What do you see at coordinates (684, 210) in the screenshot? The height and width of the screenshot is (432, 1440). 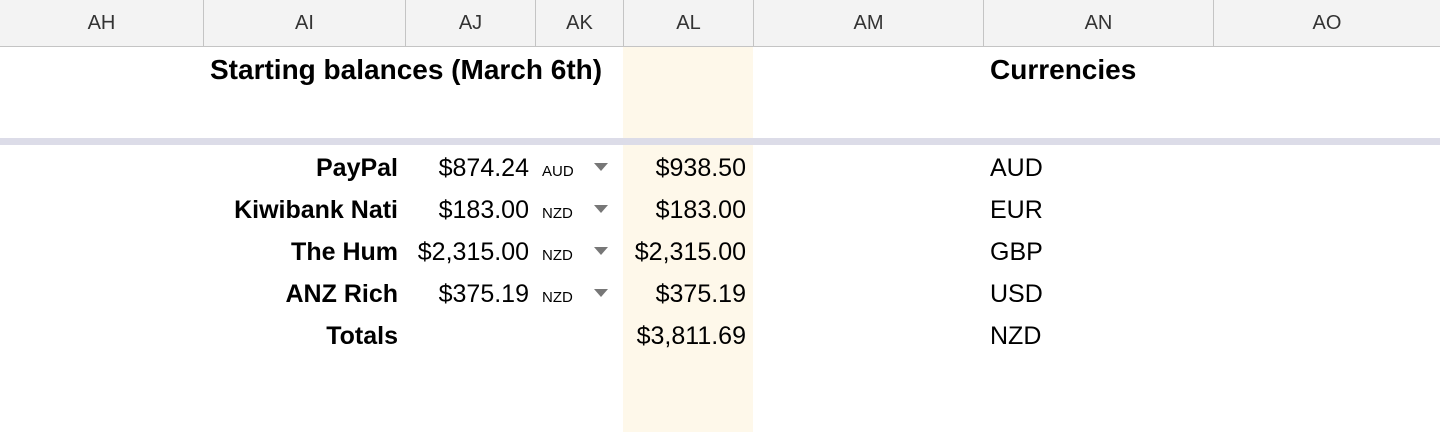 I see `converted-balance-cell: $183.00` at bounding box center [684, 210].